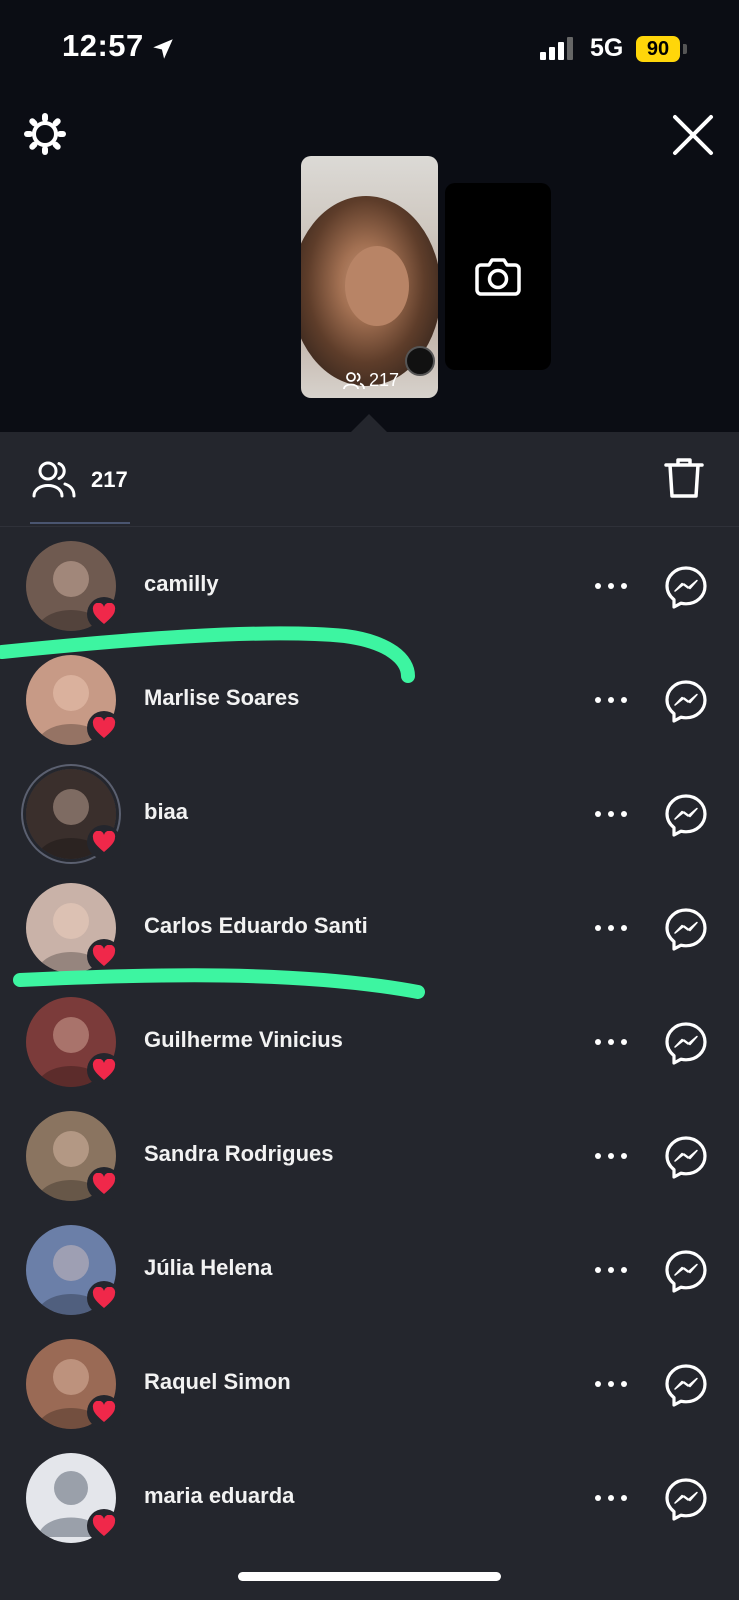 Image resolution: width=739 pixels, height=1600 pixels. Describe the element at coordinates (45, 134) in the screenshot. I see `settings-gear-icon` at that location.